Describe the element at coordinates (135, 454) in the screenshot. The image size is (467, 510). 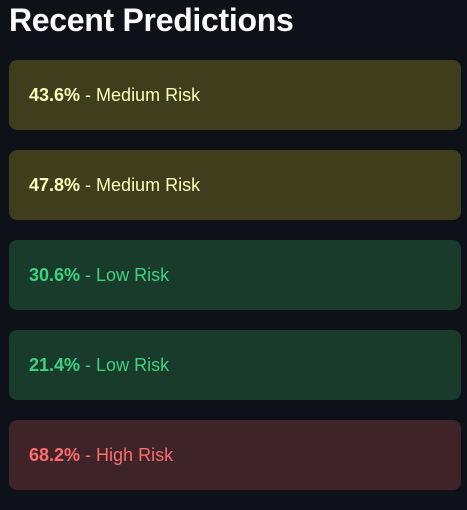
I see `prediction-risk-label: High Risk` at that location.